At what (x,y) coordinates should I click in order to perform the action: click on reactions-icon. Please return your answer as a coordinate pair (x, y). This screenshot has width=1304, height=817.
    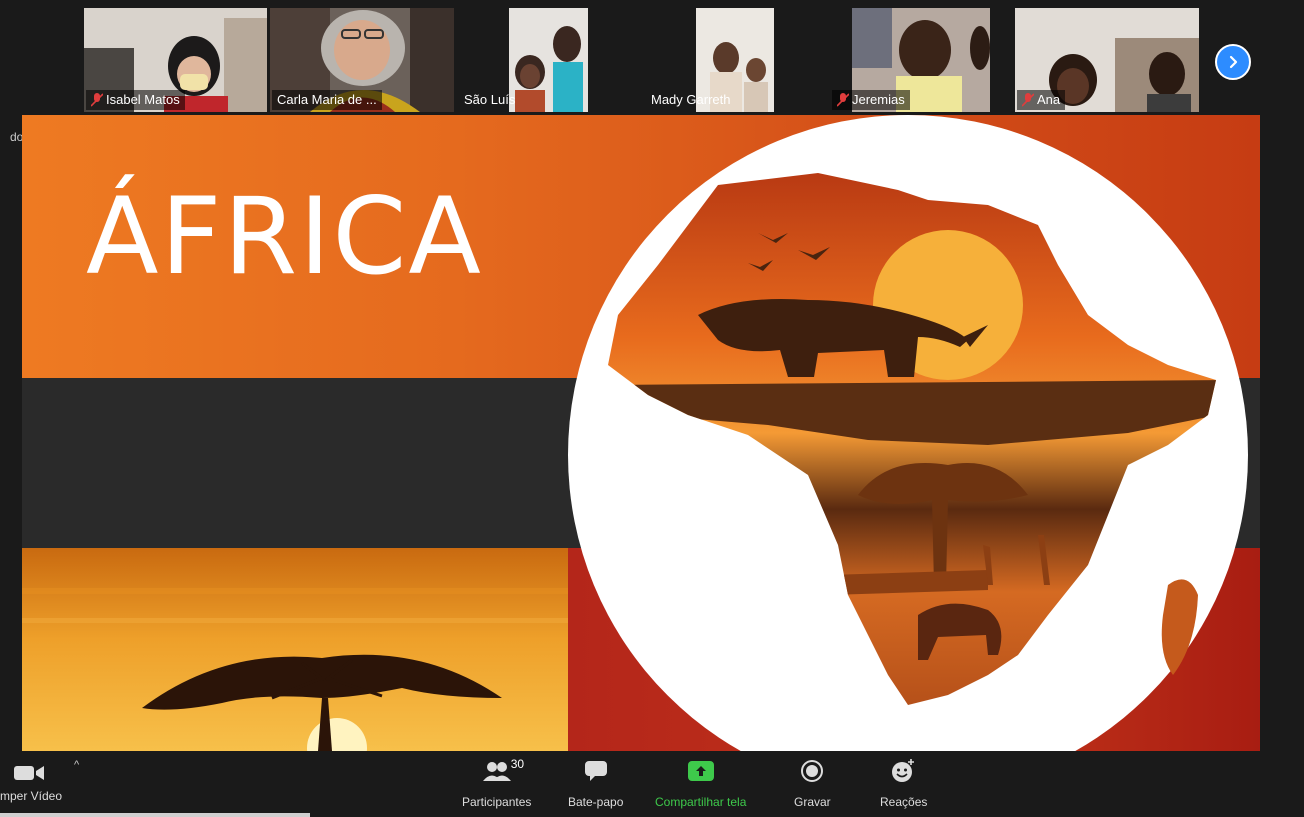
    Looking at the image, I should click on (902, 770).